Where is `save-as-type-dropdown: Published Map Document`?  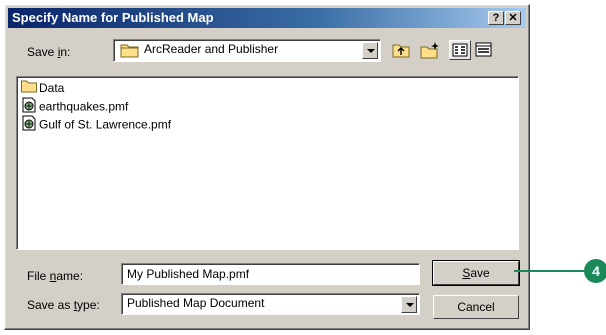 save-as-type-dropdown: Published Map Document is located at coordinates (270, 304).